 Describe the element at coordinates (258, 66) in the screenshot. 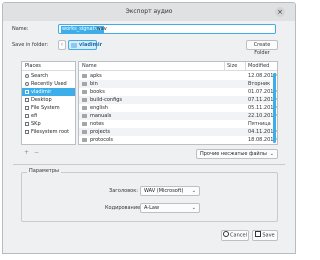

I see `column-modified-header: Modified` at that location.